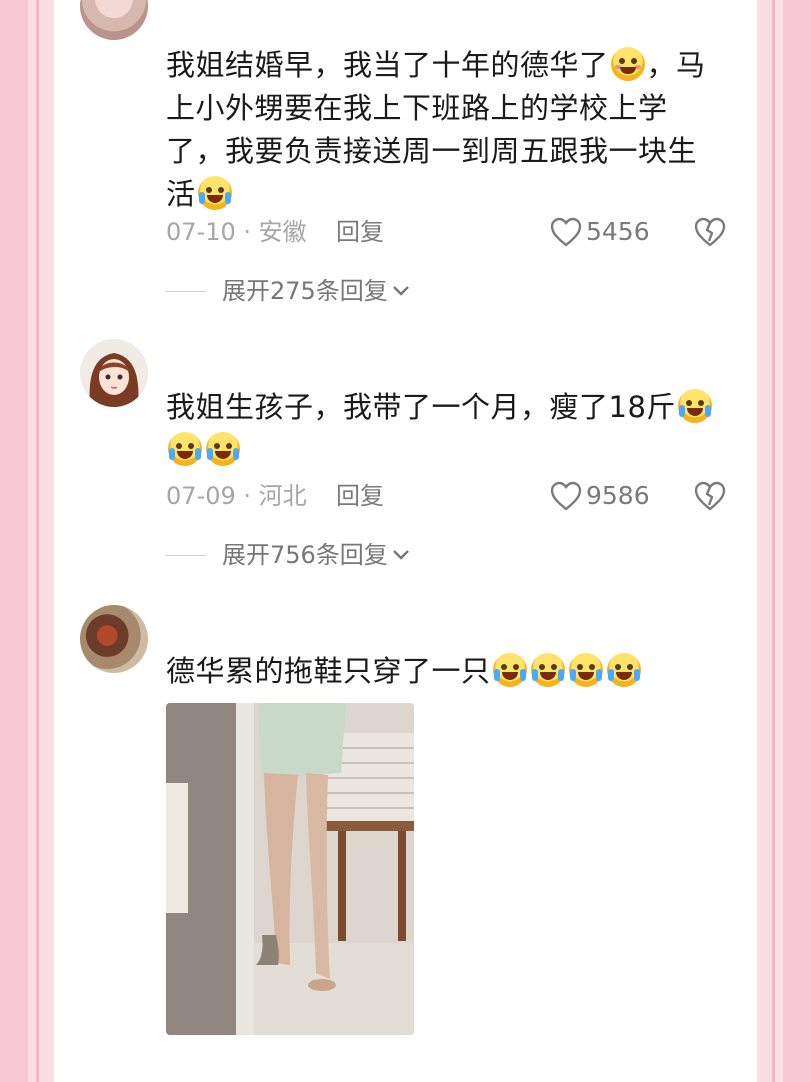  Describe the element at coordinates (387, 65) in the screenshot. I see `comment-text-line: 我姐结婚早，我当了十年的德华了` at that location.